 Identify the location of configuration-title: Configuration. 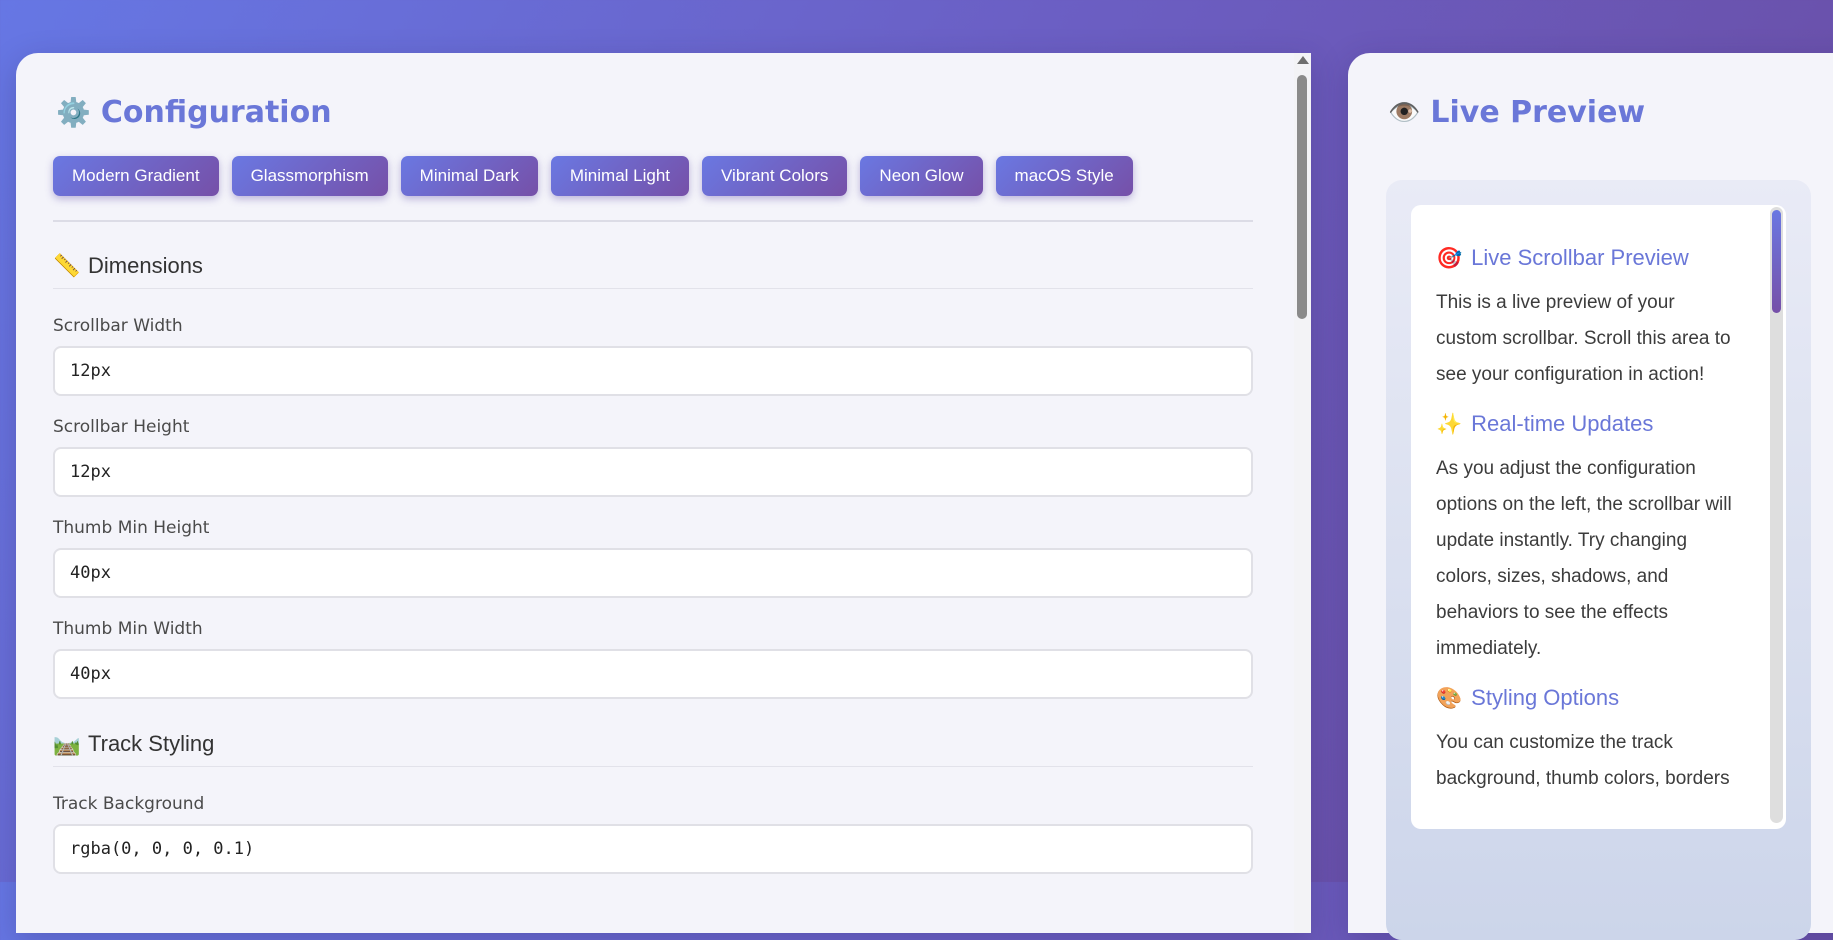
(216, 112).